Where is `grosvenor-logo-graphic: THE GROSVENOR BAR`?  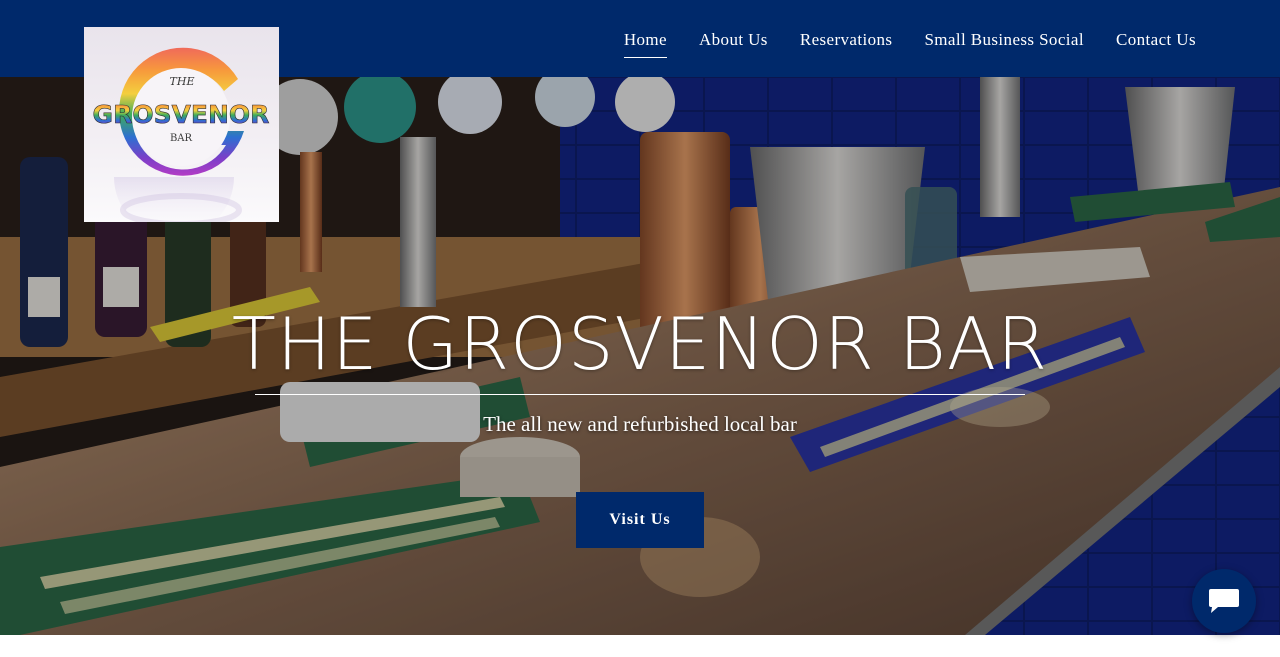
grosvenor-logo-graphic: THE GROSVENOR BAR is located at coordinates (181, 134).